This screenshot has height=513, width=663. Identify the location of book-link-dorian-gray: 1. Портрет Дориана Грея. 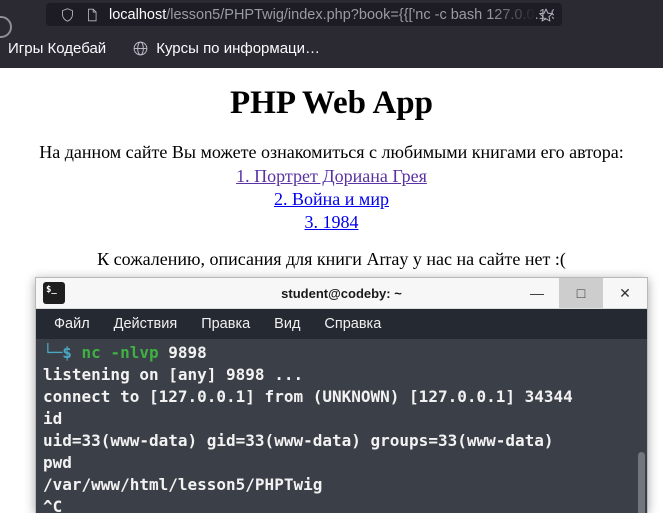
(331, 176).